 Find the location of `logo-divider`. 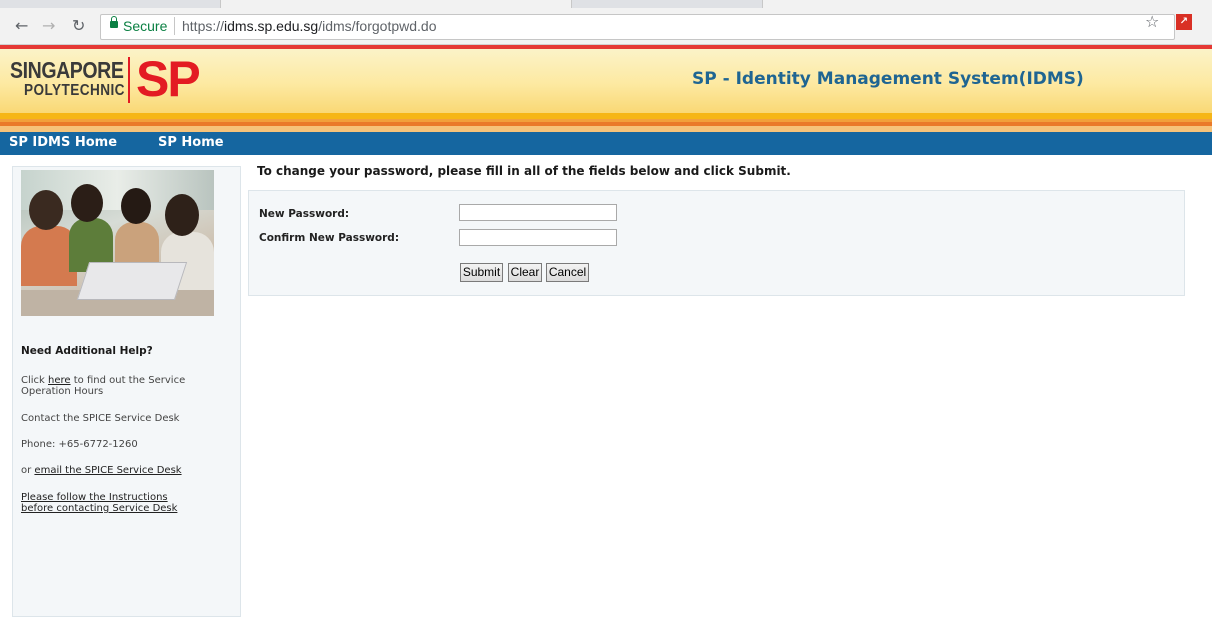

logo-divider is located at coordinates (129, 80).